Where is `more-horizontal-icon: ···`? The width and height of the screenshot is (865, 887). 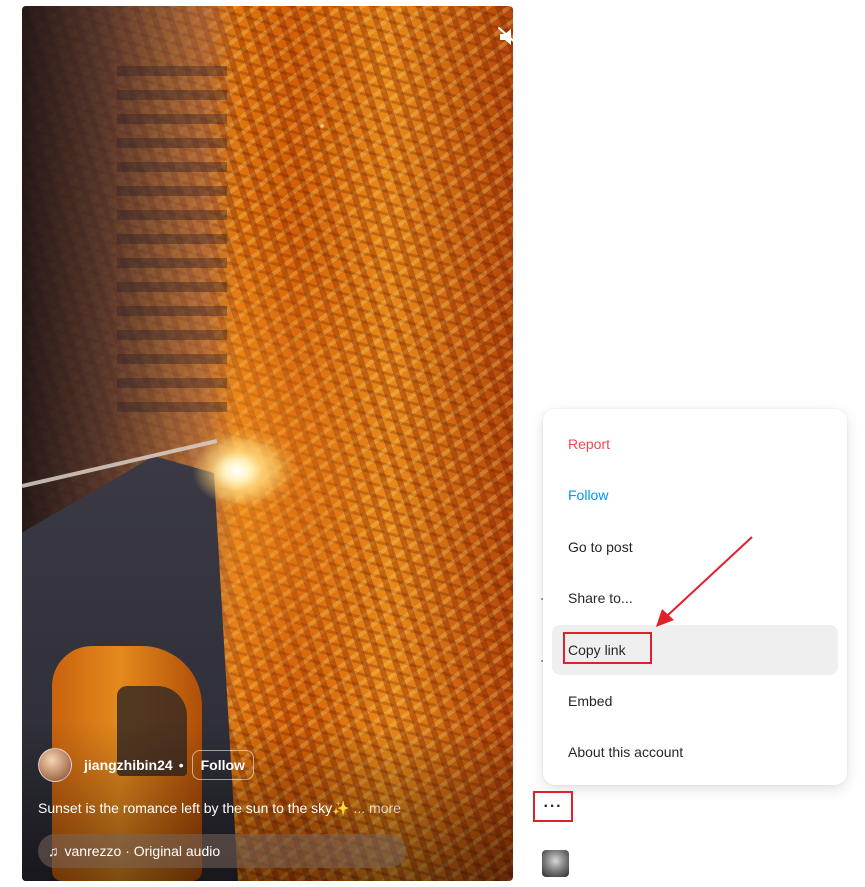
more-horizontal-icon: ··· is located at coordinates (553, 806).